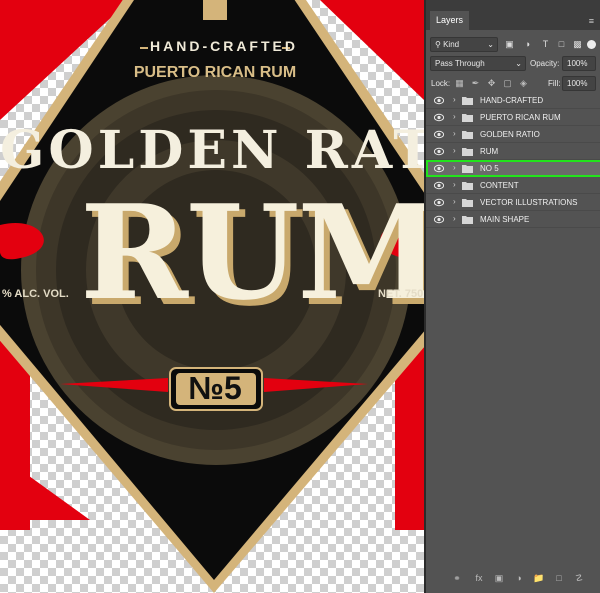 The image size is (600, 593). What do you see at coordinates (491, 83) in the screenshot?
I see `lock-position-icon: ✥` at bounding box center [491, 83].